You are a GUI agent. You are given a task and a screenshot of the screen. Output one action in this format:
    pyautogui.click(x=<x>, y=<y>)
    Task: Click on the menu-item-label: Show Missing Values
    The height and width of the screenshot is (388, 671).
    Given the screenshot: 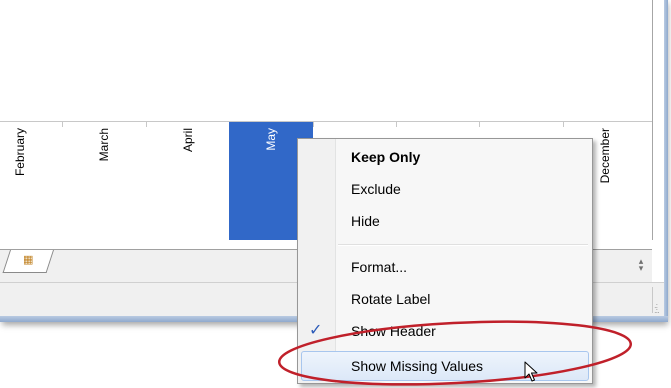 What is the action you would take?
    pyautogui.click(x=417, y=366)
    